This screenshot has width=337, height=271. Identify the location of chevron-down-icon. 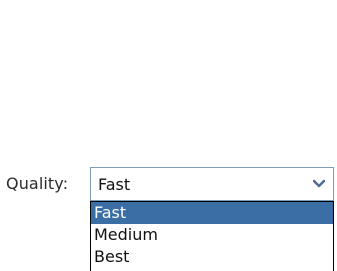
(319, 184).